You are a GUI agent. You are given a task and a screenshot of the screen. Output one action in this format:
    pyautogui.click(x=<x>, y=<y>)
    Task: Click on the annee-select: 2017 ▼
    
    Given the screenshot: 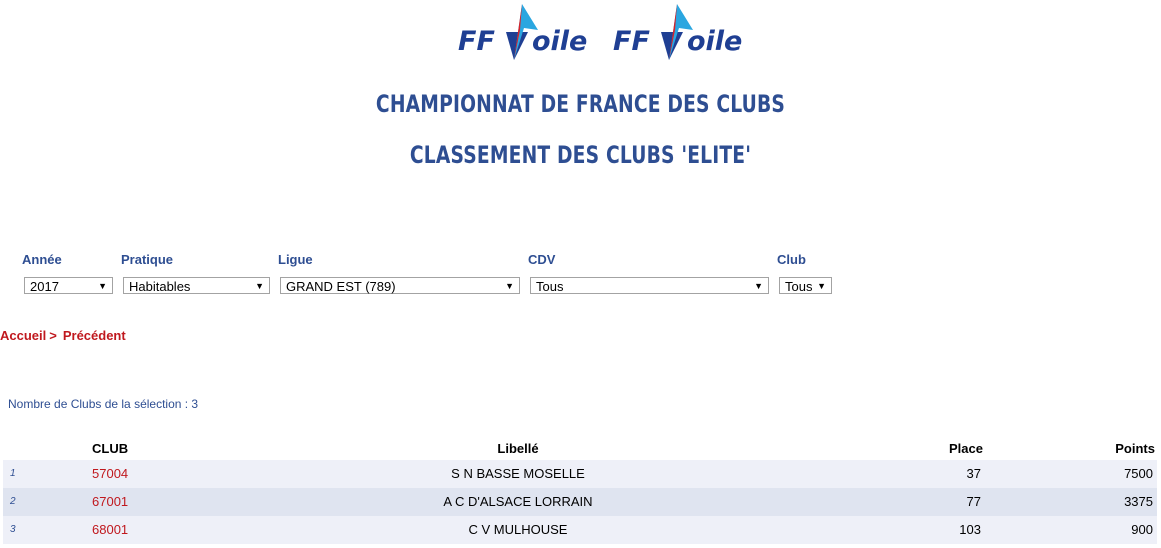 What is the action you would take?
    pyautogui.click(x=68, y=285)
    